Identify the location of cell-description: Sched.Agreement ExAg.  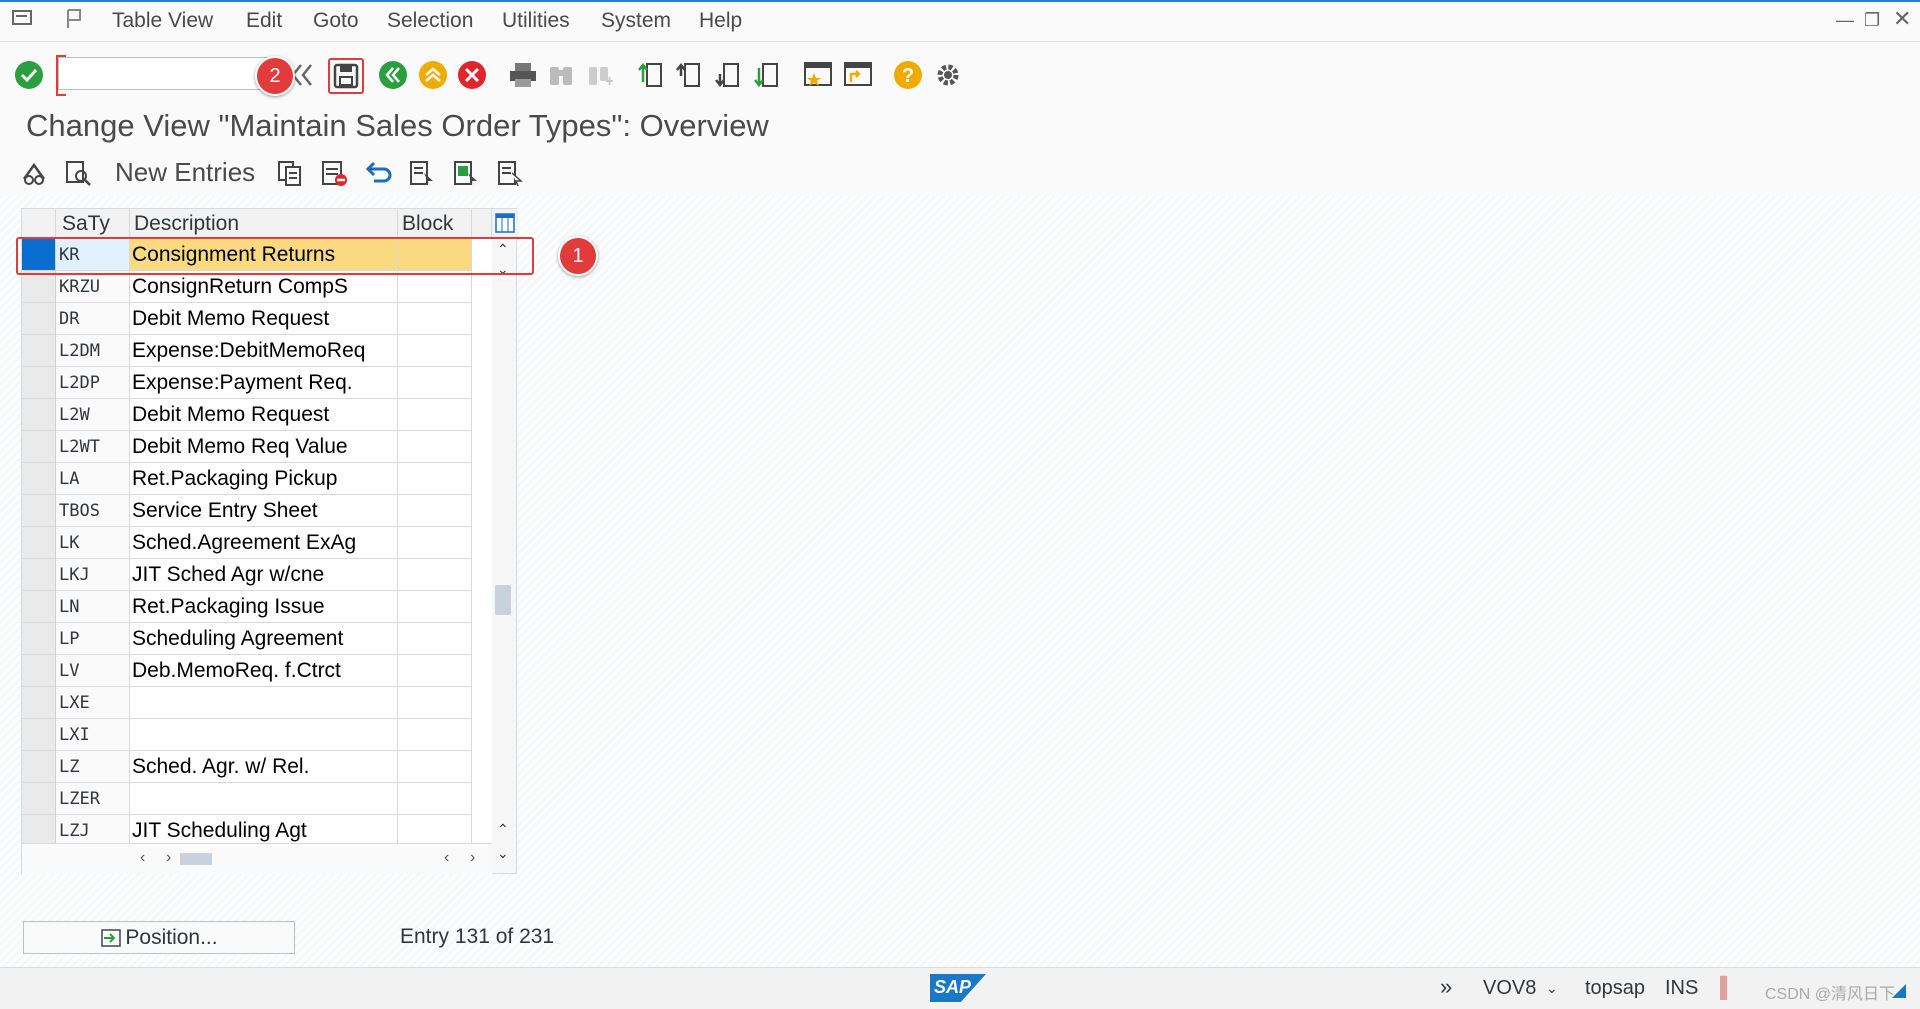
(264, 543).